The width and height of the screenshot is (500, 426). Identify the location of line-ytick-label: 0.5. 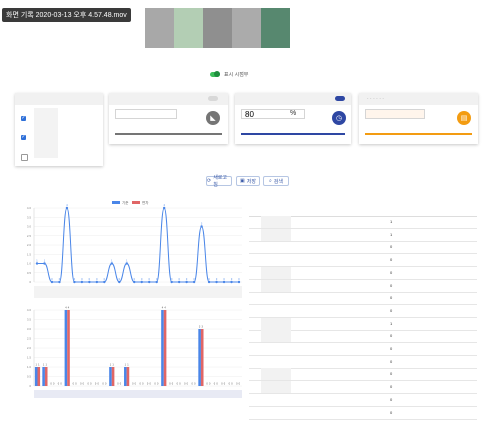
(29, 273).